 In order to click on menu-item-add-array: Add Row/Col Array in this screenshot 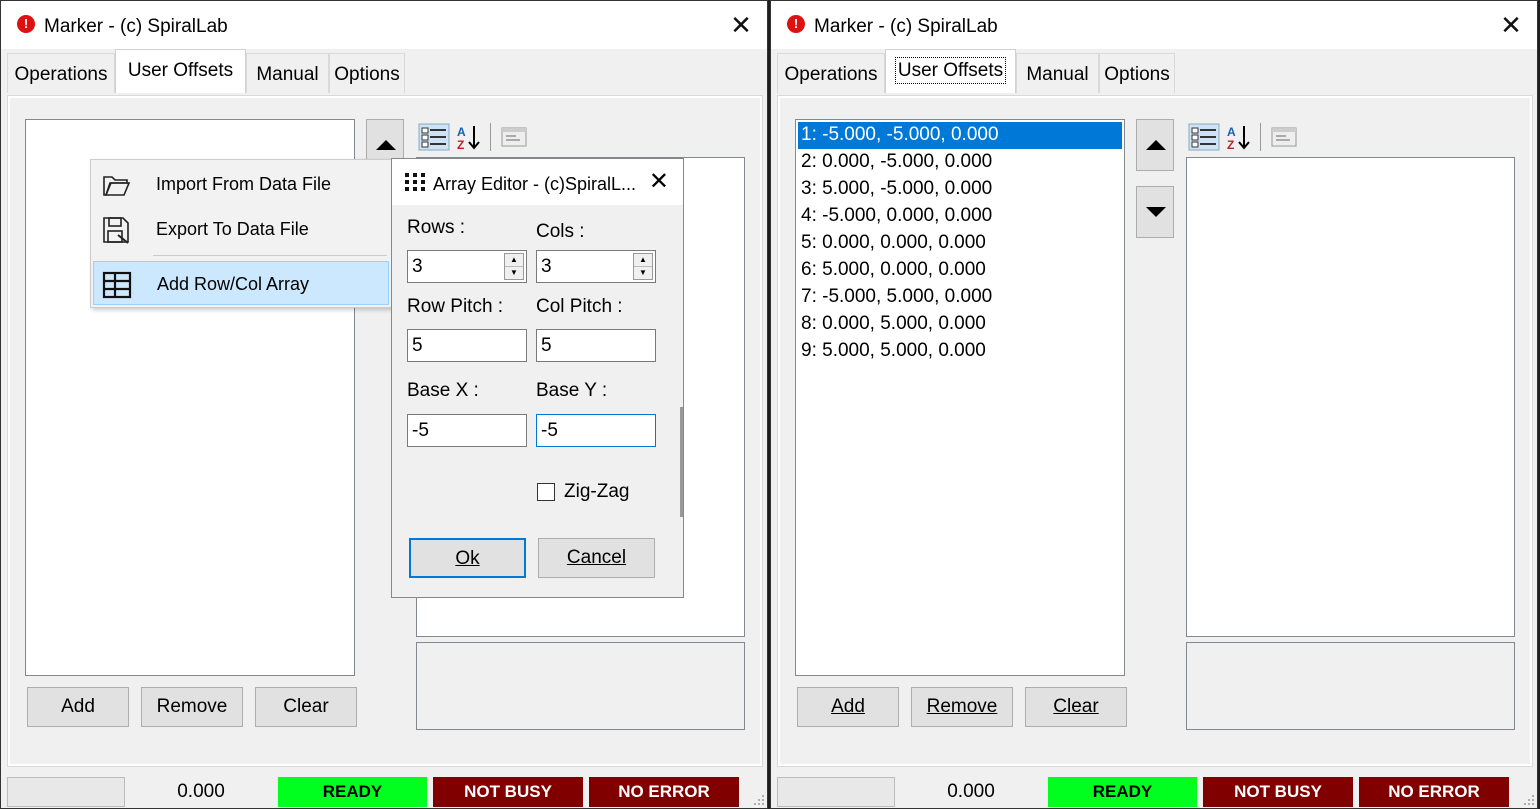, I will do `click(241, 283)`.